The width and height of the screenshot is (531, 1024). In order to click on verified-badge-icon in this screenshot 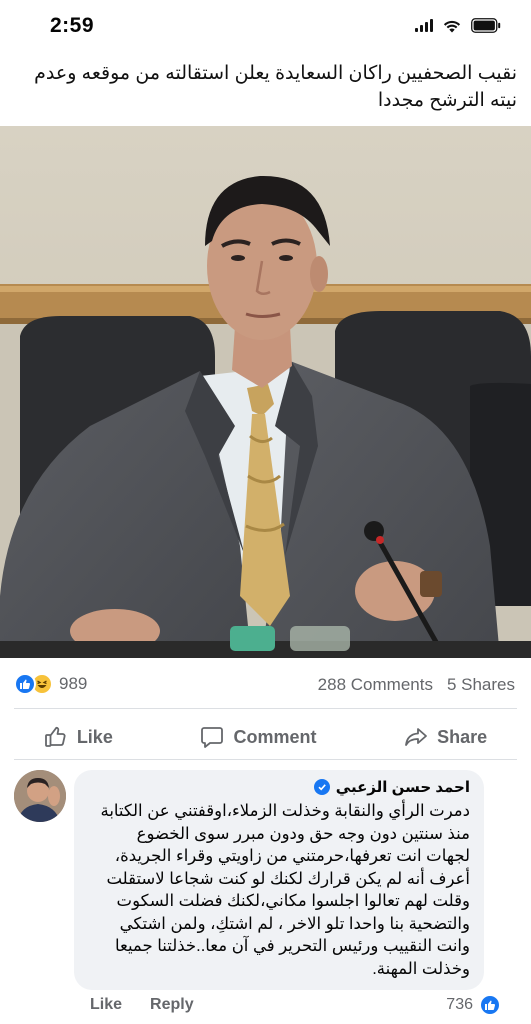, I will do `click(321, 787)`.